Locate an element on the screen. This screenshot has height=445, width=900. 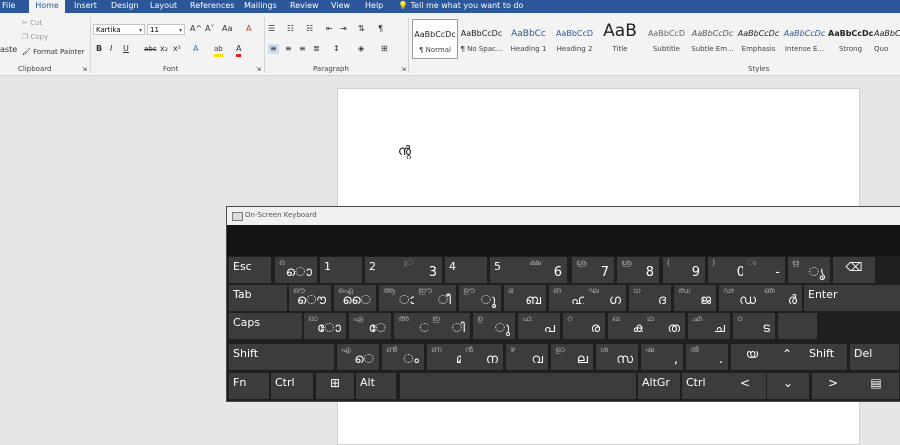
clear-formatting-button: A is located at coordinates (248, 29).